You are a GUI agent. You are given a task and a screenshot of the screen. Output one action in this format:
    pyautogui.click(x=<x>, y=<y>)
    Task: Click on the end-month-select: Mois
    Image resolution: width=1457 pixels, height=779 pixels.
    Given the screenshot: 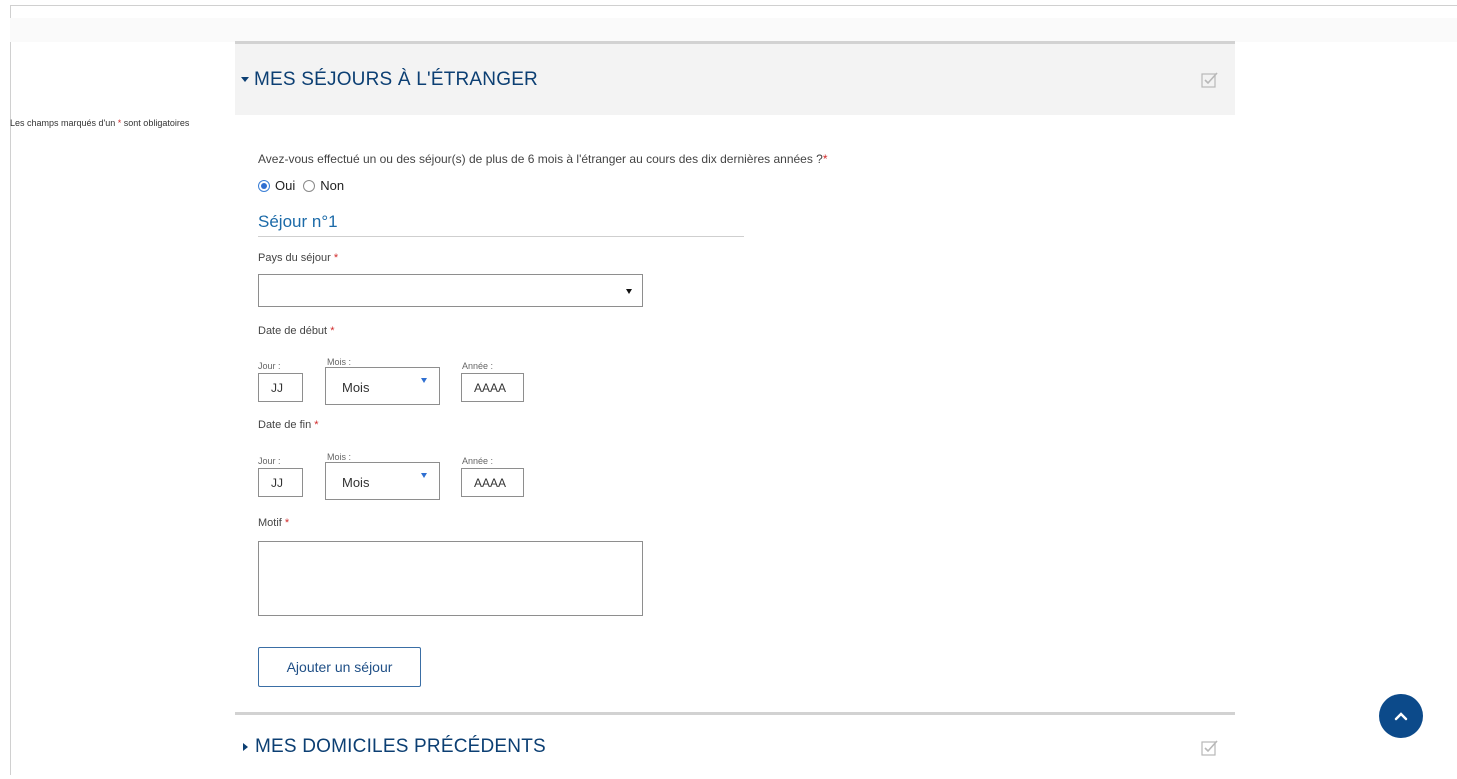 What is the action you would take?
    pyautogui.click(x=382, y=481)
    